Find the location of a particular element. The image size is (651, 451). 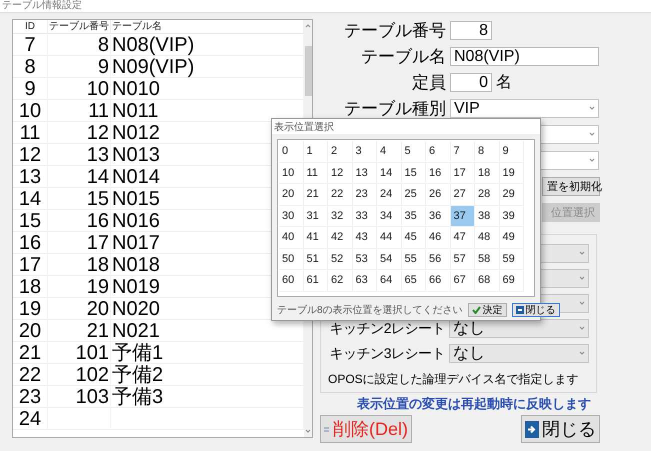

input-field: 8 is located at coordinates (471, 30).